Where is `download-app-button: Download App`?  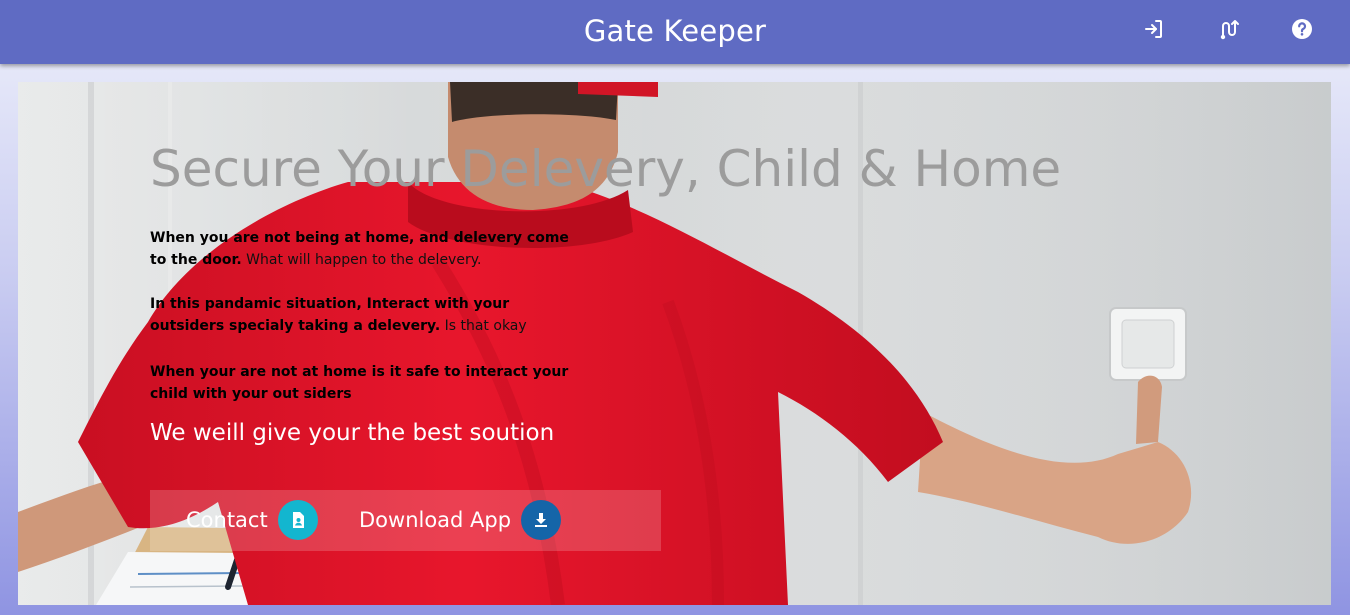 download-app-button: Download App is located at coordinates (460, 520).